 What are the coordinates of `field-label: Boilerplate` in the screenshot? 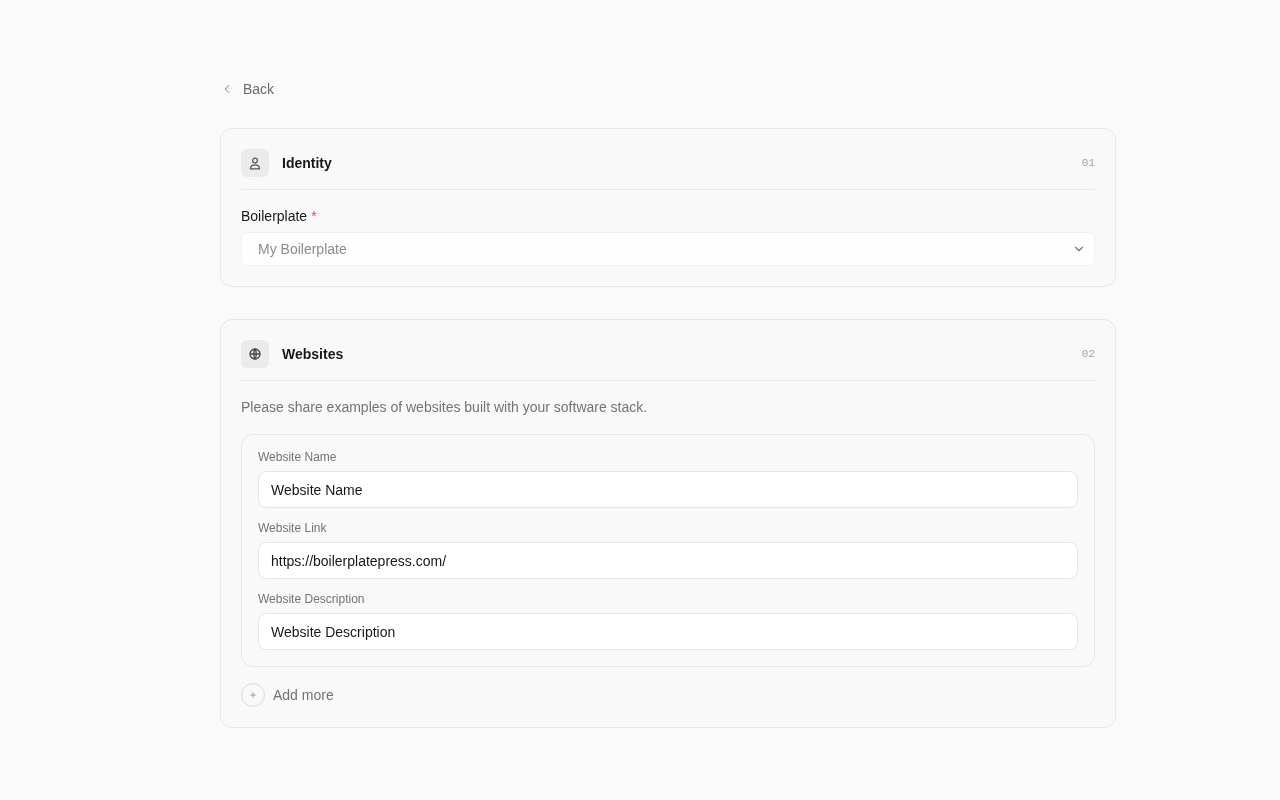 It's located at (274, 216).